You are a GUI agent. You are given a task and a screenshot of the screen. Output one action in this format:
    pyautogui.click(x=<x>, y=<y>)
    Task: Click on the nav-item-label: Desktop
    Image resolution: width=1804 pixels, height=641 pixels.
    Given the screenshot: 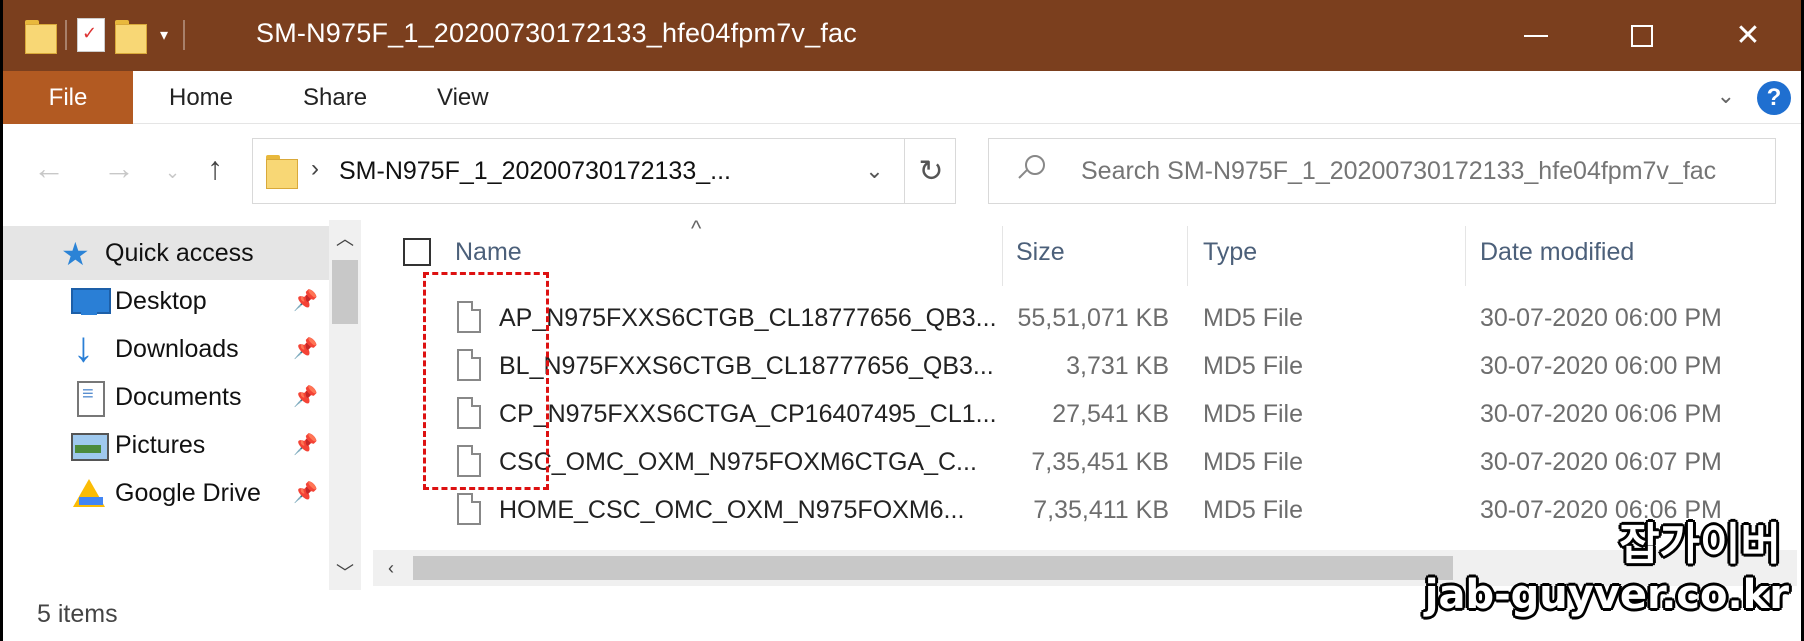 What is the action you would take?
    pyautogui.click(x=161, y=300)
    